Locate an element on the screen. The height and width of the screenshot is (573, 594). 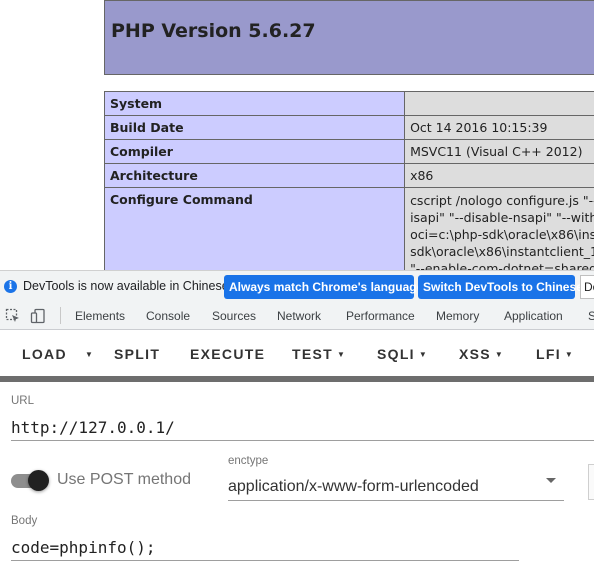
tab-console: Console is located at coordinates (168, 316).